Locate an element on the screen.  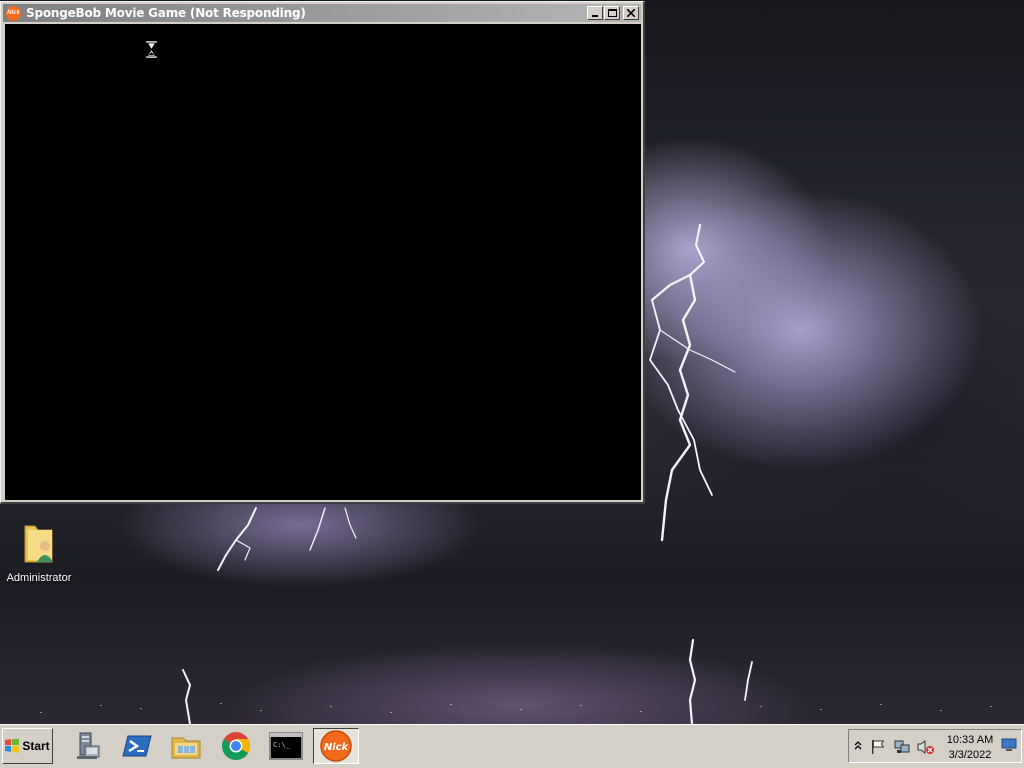
taskbar-file-explorer is located at coordinates (186, 746).